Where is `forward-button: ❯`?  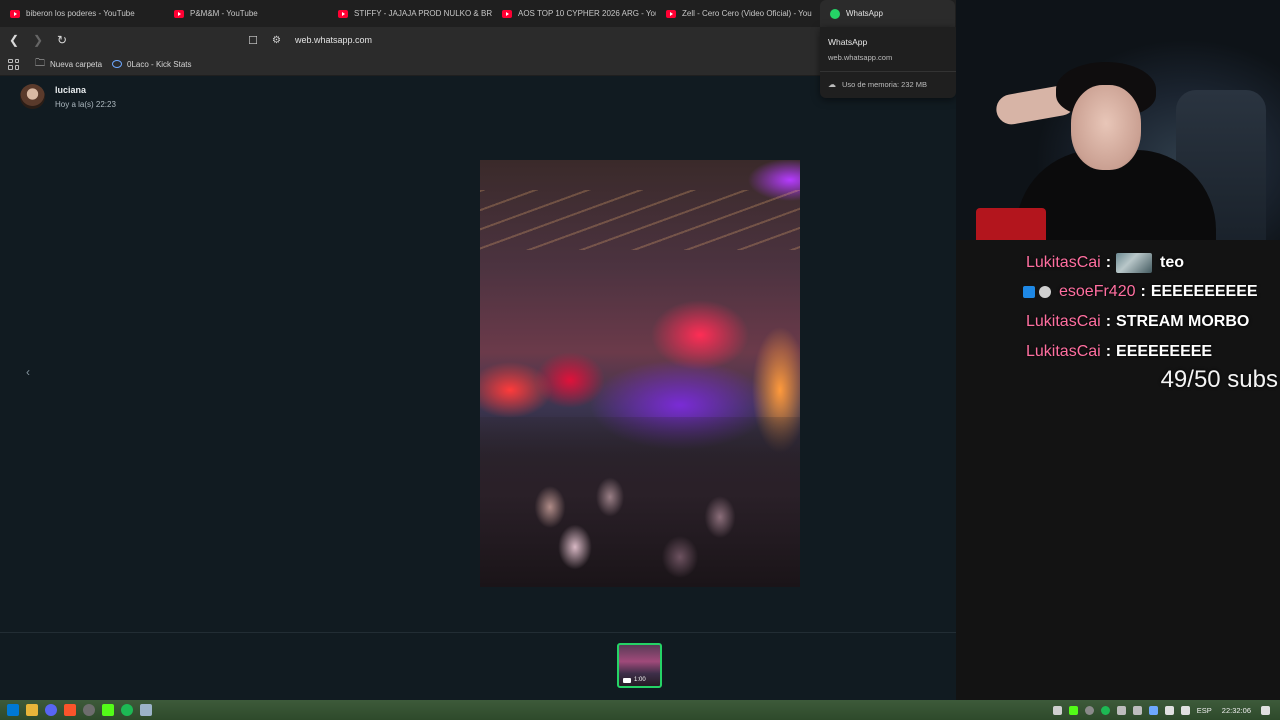
forward-button: ❯ is located at coordinates (38, 40).